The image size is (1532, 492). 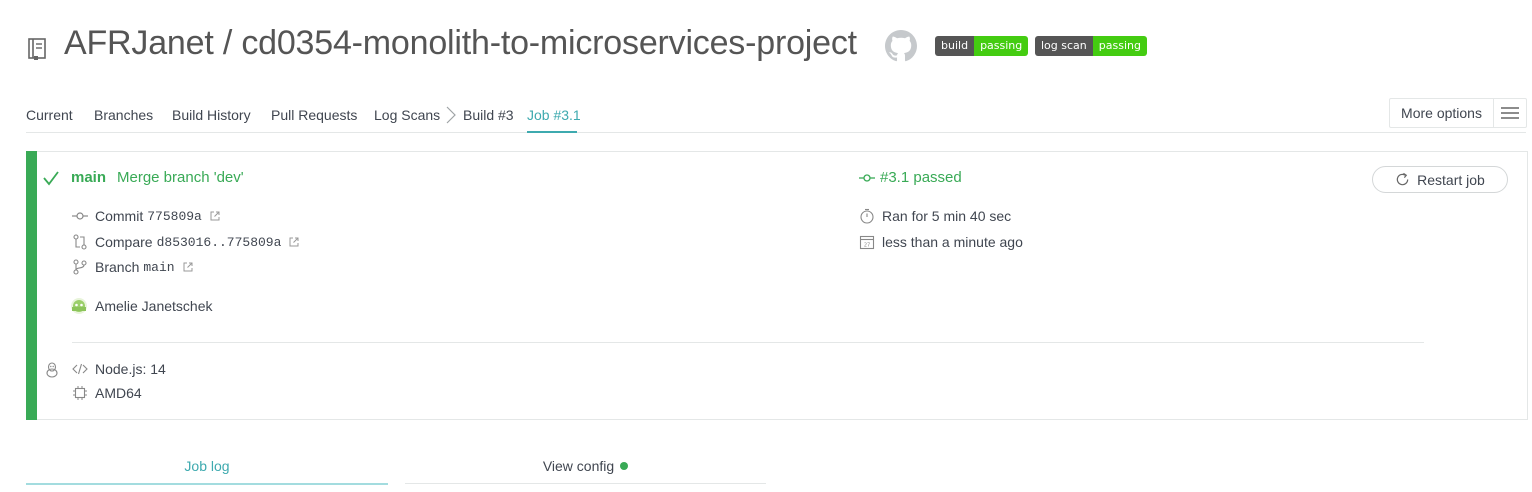 What do you see at coordinates (123, 115) in the screenshot?
I see `tab-branches: Branches` at bounding box center [123, 115].